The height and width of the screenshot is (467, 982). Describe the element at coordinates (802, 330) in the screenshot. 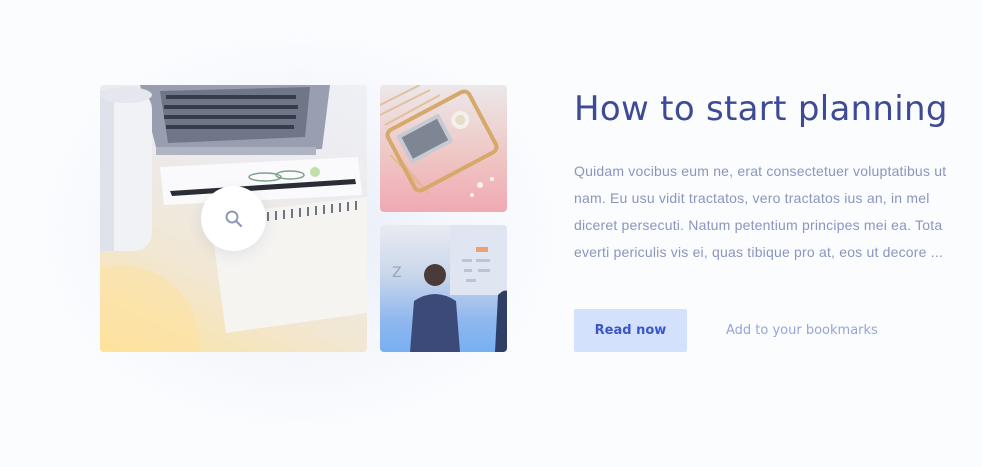

I see `add-bookmark-link: Add to your bookmarks` at that location.